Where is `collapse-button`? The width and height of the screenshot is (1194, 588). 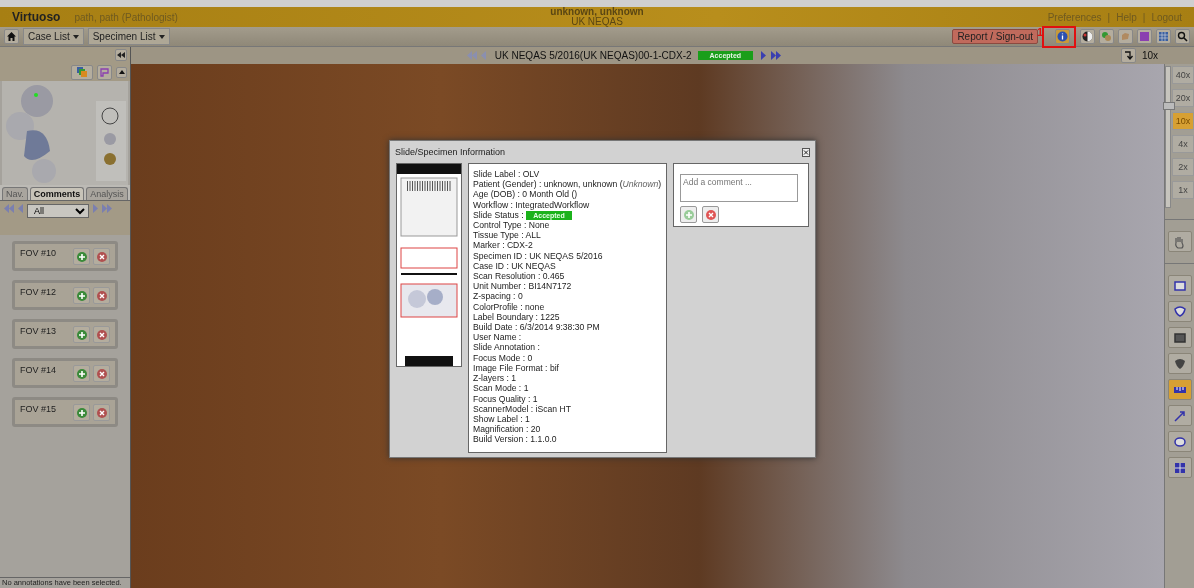
collapse-button is located at coordinates (121, 55).